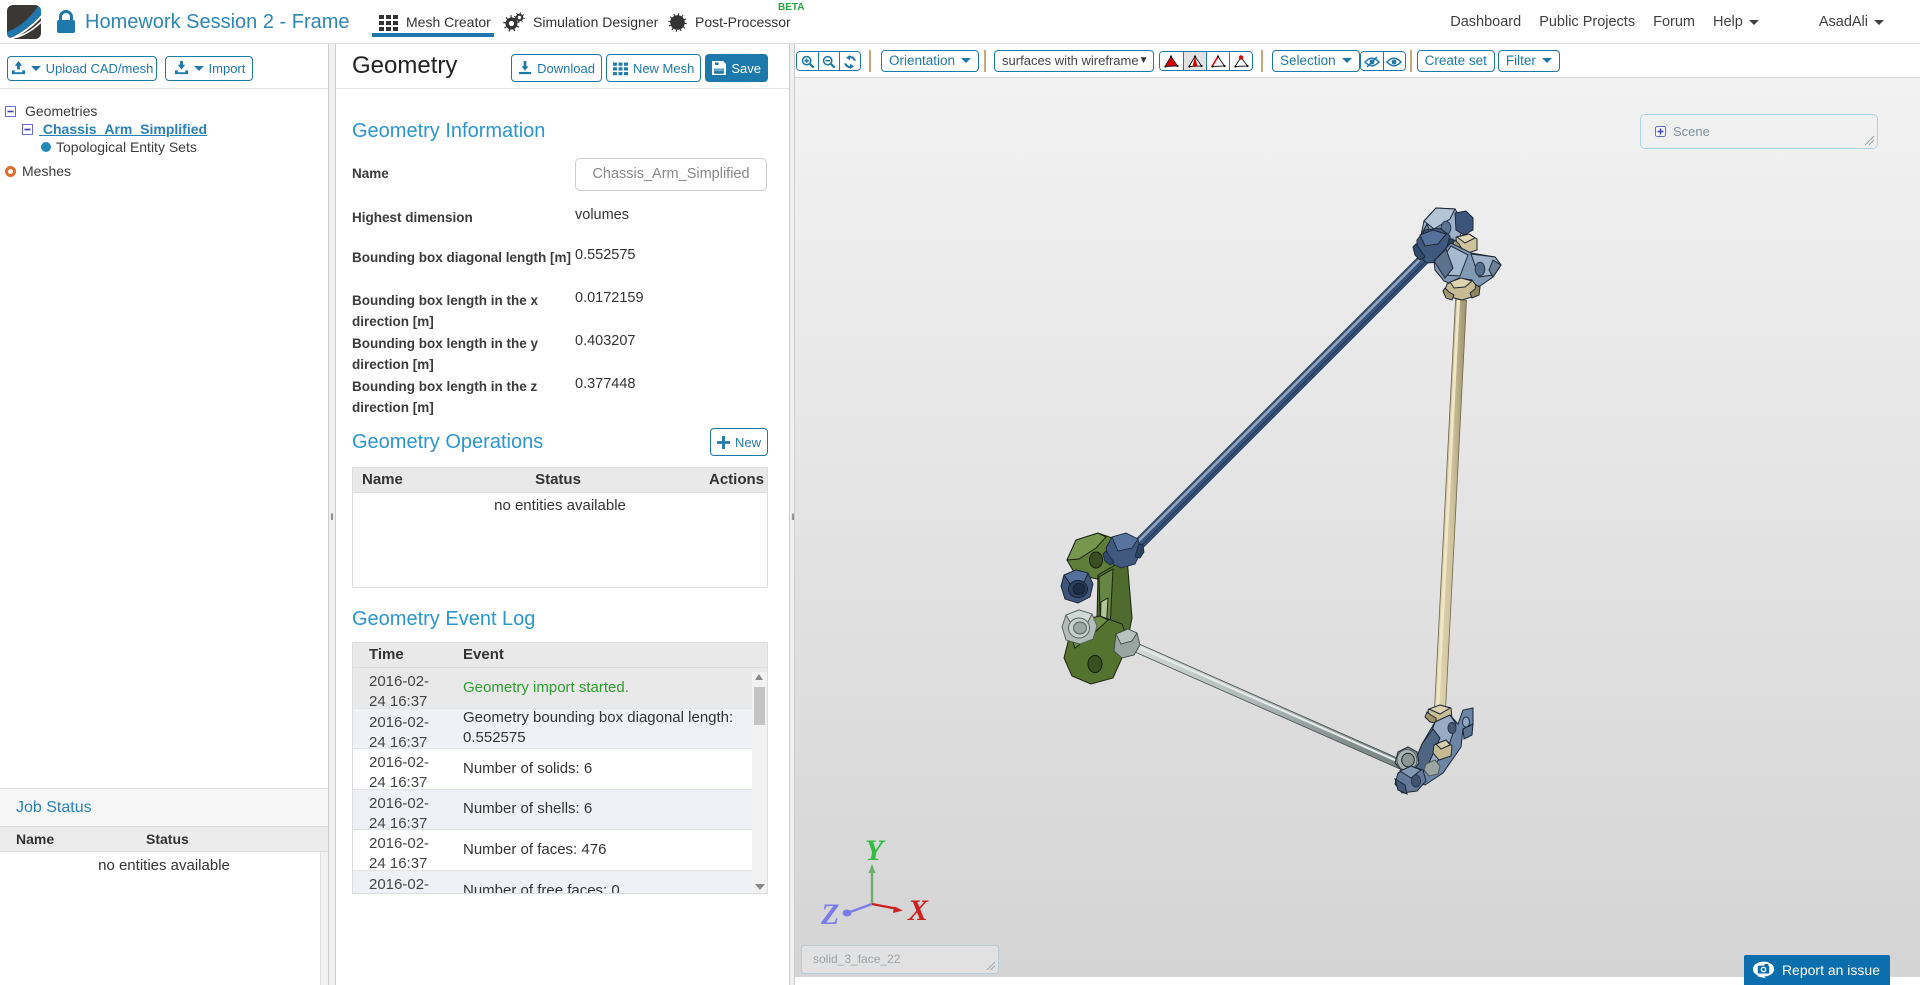  Describe the element at coordinates (829, 914) in the screenshot. I see `svg-text: Z` at that location.